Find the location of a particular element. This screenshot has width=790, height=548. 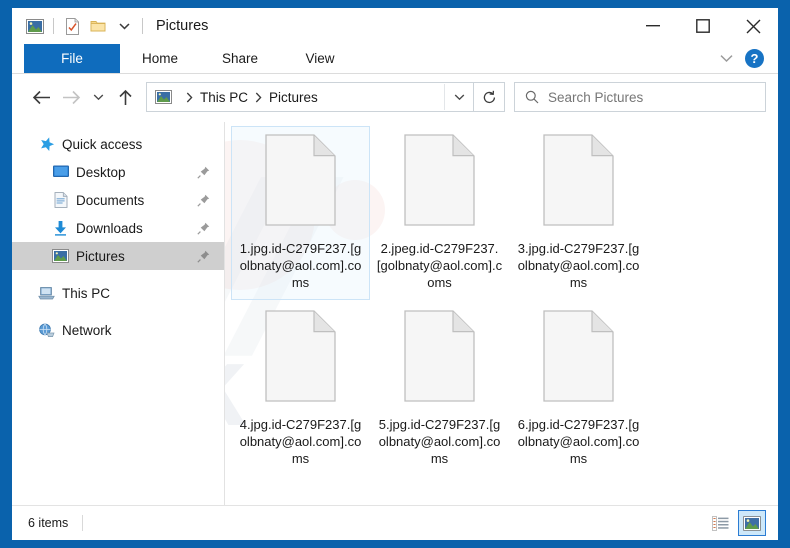

quick-access-toolbar: Pictures is located at coordinates (110, 26).